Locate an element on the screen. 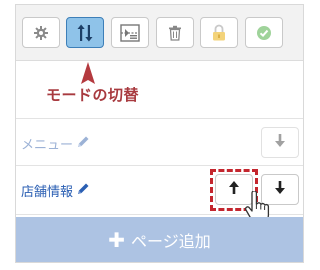 This screenshot has height=270, width=320. add-page-button: ✚ ページ追加 is located at coordinates (159, 239).